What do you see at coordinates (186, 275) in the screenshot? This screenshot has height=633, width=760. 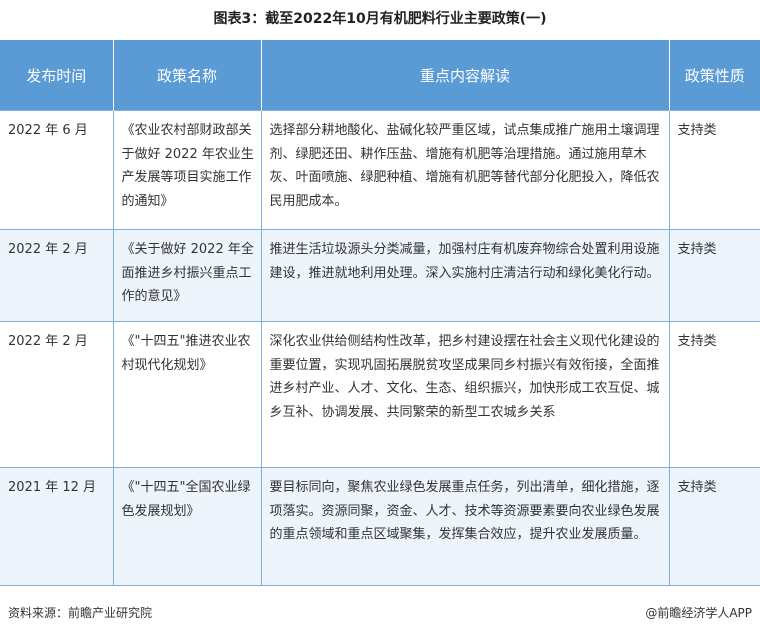 I see `cell-policy-name: 《关于做好 2022 年全面推进乡村振兴重点工作的意见》` at bounding box center [186, 275].